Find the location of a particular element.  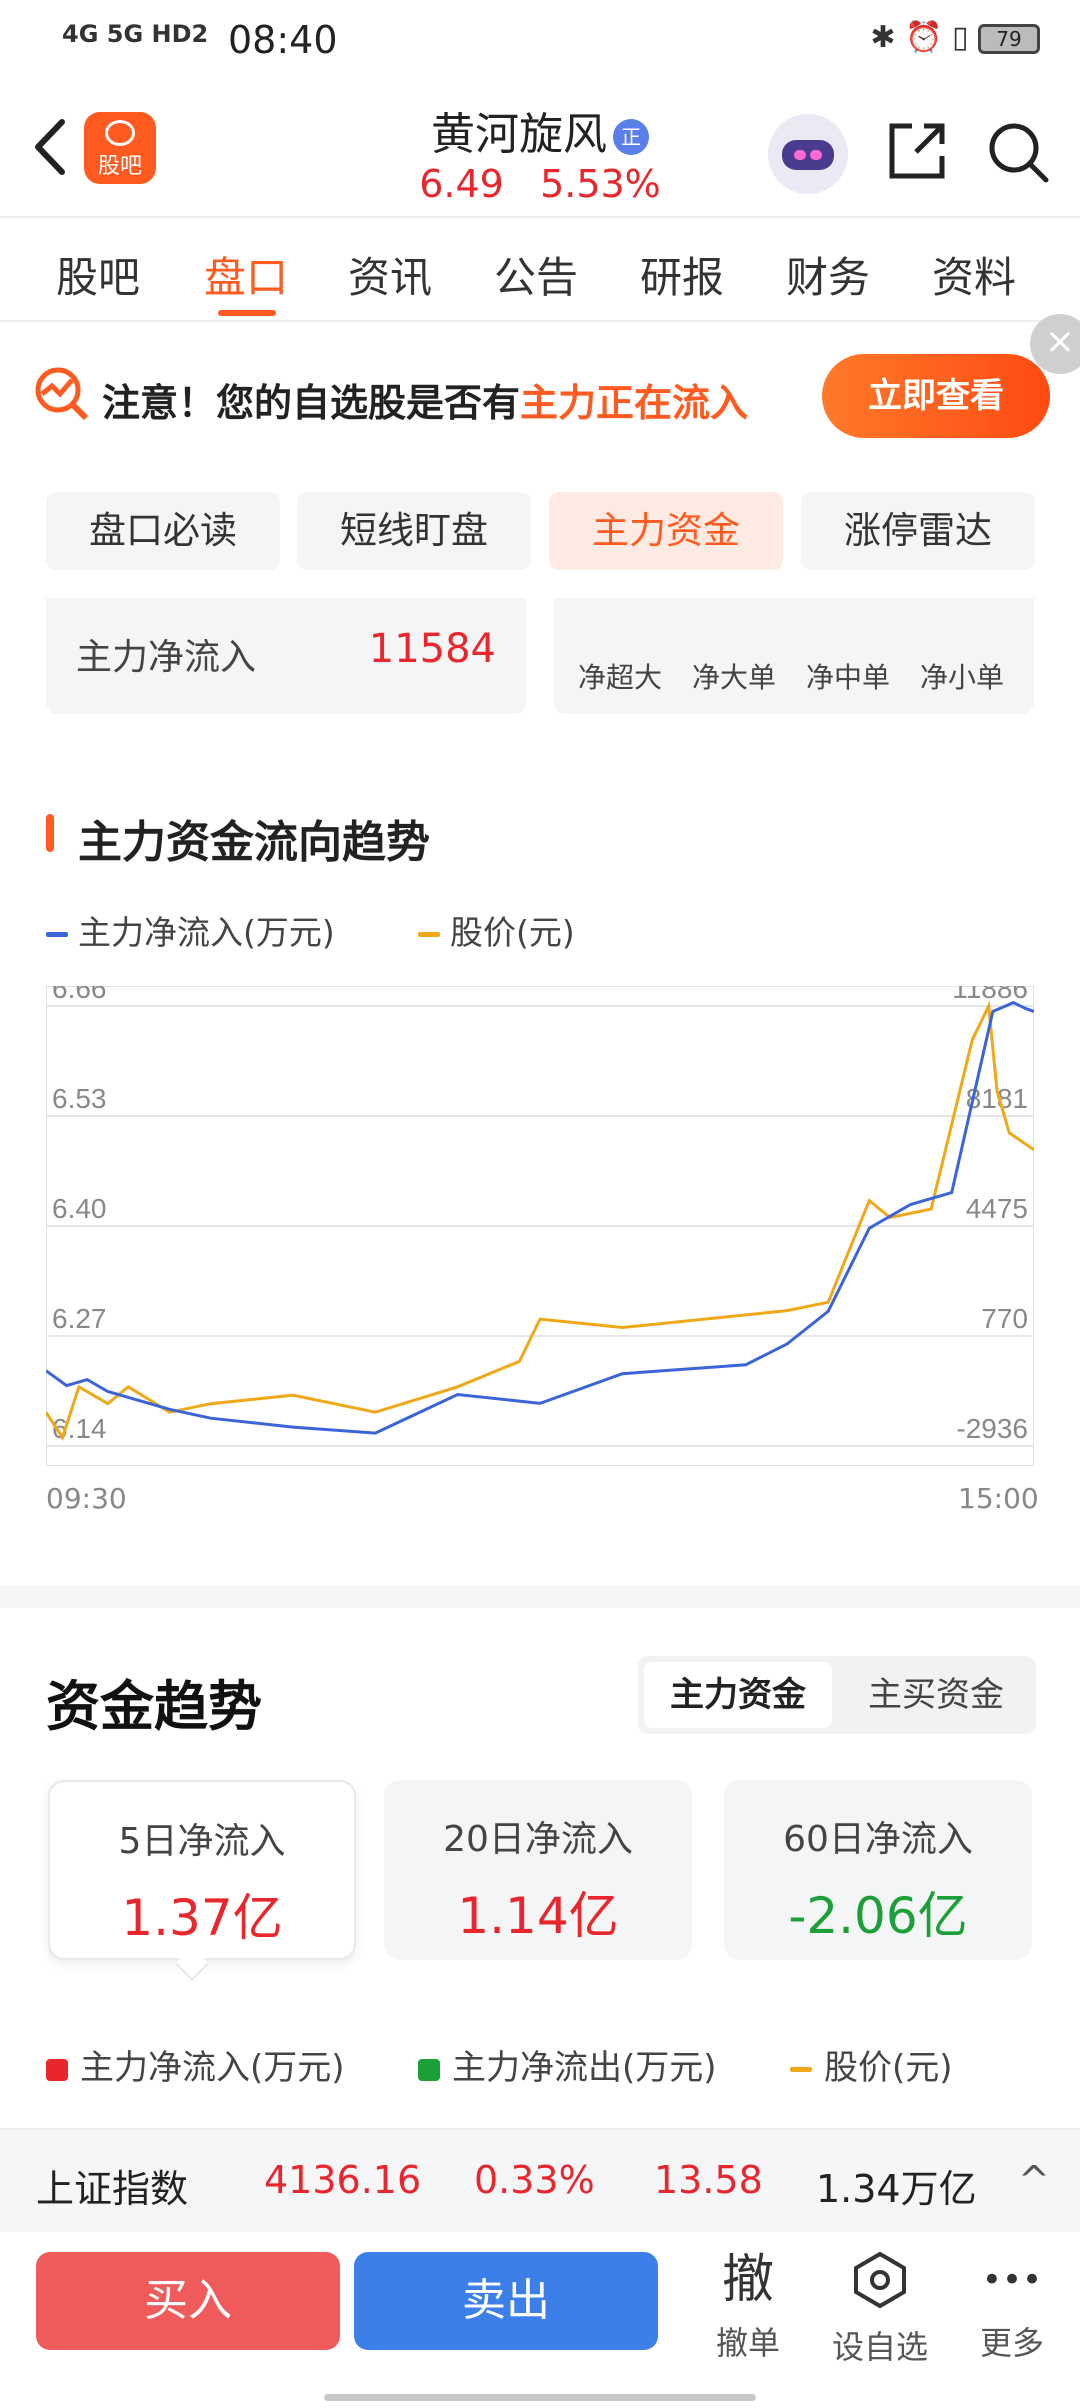

sell-button: 卖出 is located at coordinates (506, 2301).